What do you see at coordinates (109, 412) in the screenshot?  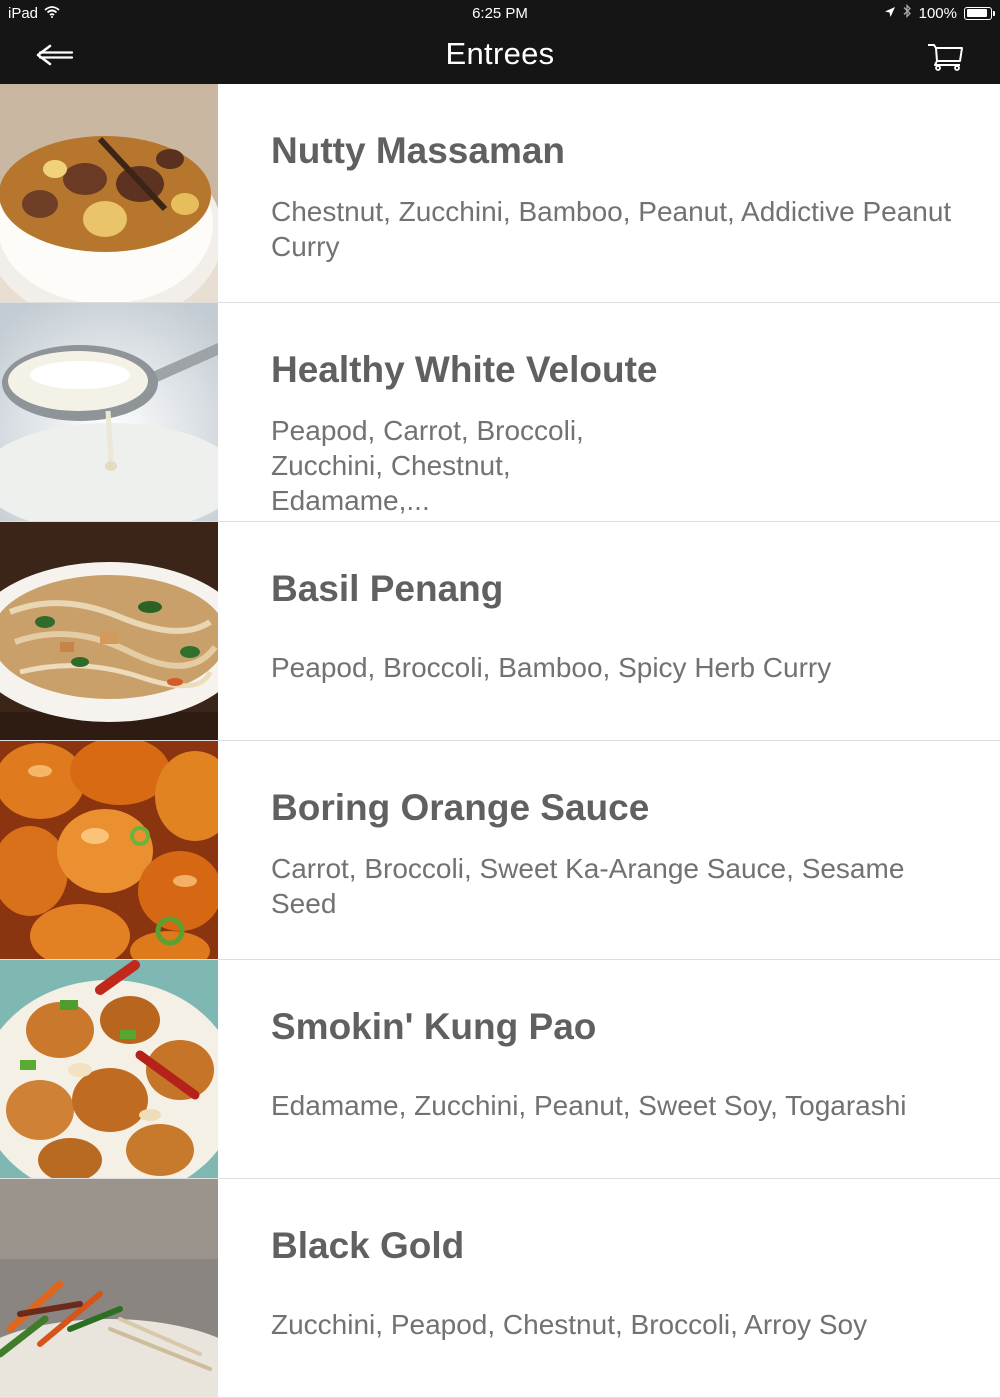 I see `entree-photo-sauce-spoon` at bounding box center [109, 412].